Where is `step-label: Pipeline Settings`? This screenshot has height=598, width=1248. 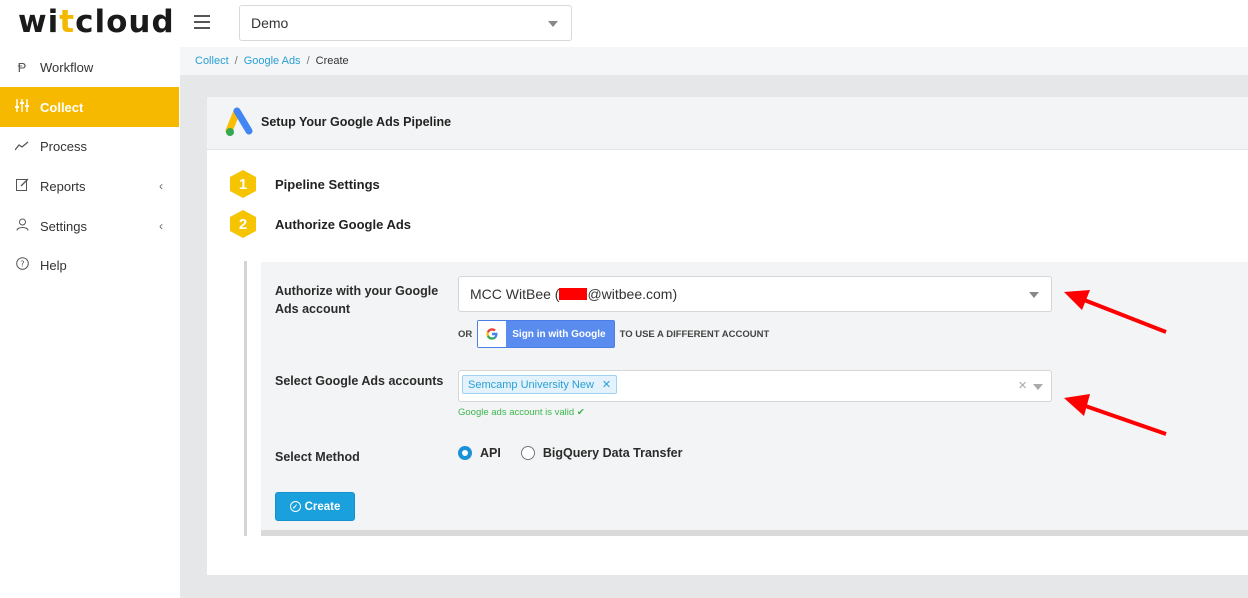 step-label: Pipeline Settings is located at coordinates (327, 184).